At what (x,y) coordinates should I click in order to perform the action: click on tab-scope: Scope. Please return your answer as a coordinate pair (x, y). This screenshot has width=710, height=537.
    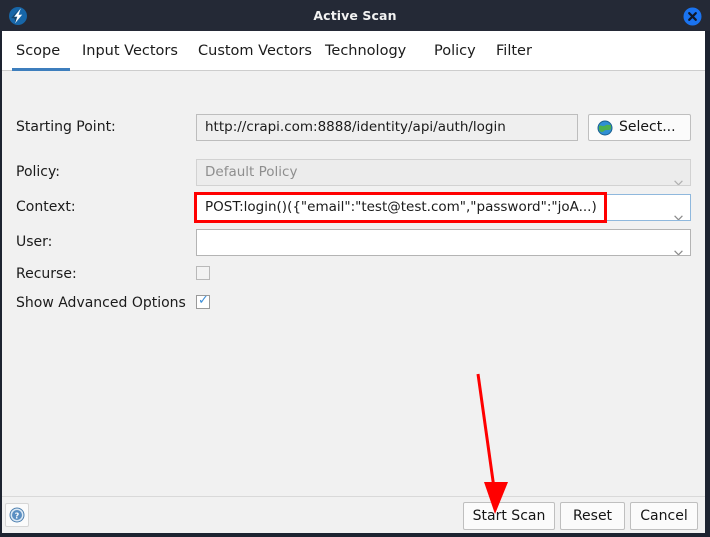
    Looking at the image, I should click on (38, 51).